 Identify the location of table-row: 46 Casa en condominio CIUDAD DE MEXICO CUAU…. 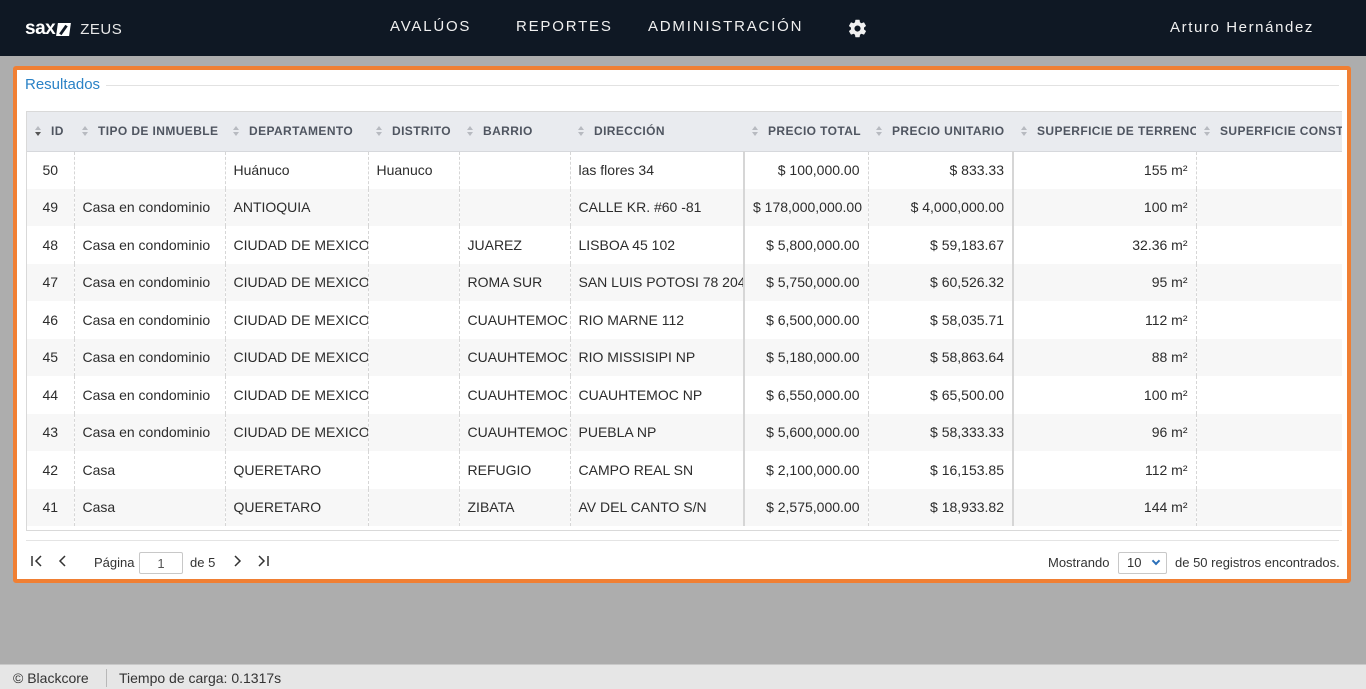
(684, 320).